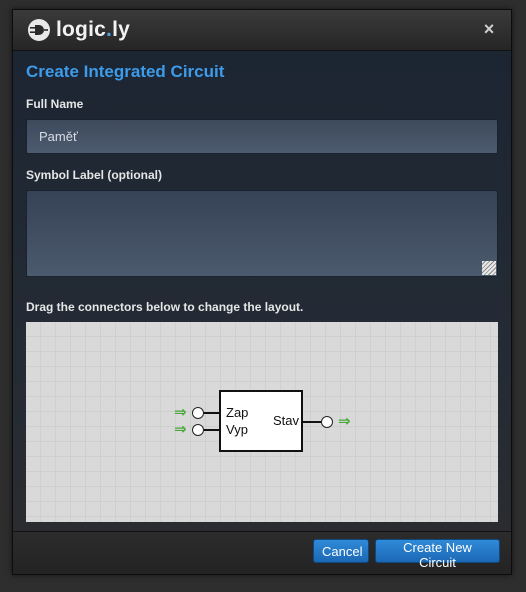  I want to click on dialog-titlebar: logic.ly ×, so click(262, 30).